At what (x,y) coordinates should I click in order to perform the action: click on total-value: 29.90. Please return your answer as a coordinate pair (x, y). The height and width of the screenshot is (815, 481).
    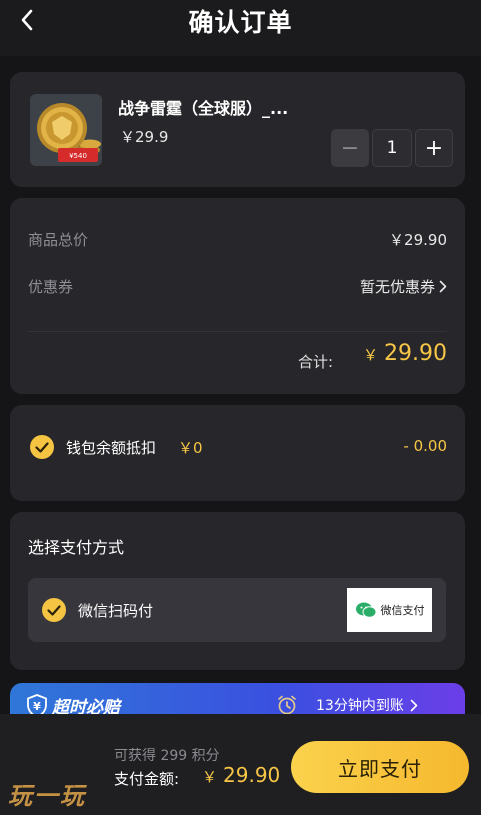
    Looking at the image, I should click on (415, 353).